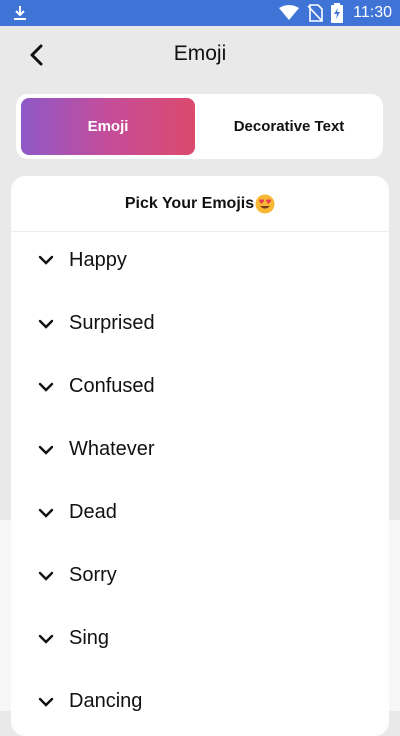 The image size is (400, 736). What do you see at coordinates (200, 512) in the screenshot?
I see `list-item: Dead` at bounding box center [200, 512].